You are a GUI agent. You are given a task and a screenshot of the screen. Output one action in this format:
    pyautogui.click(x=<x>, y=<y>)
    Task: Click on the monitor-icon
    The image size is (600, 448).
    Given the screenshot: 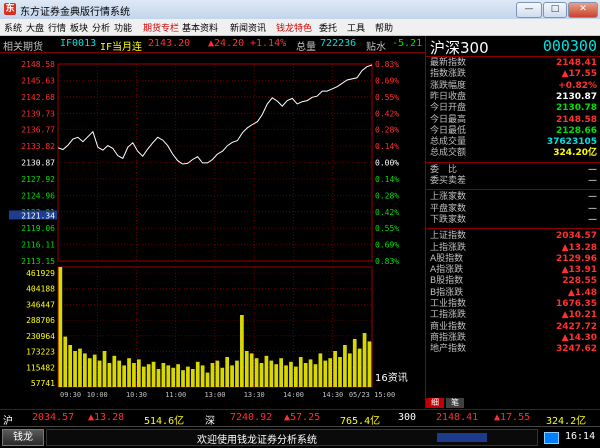 What is the action you would take?
    pyautogui.click(x=551, y=438)
    